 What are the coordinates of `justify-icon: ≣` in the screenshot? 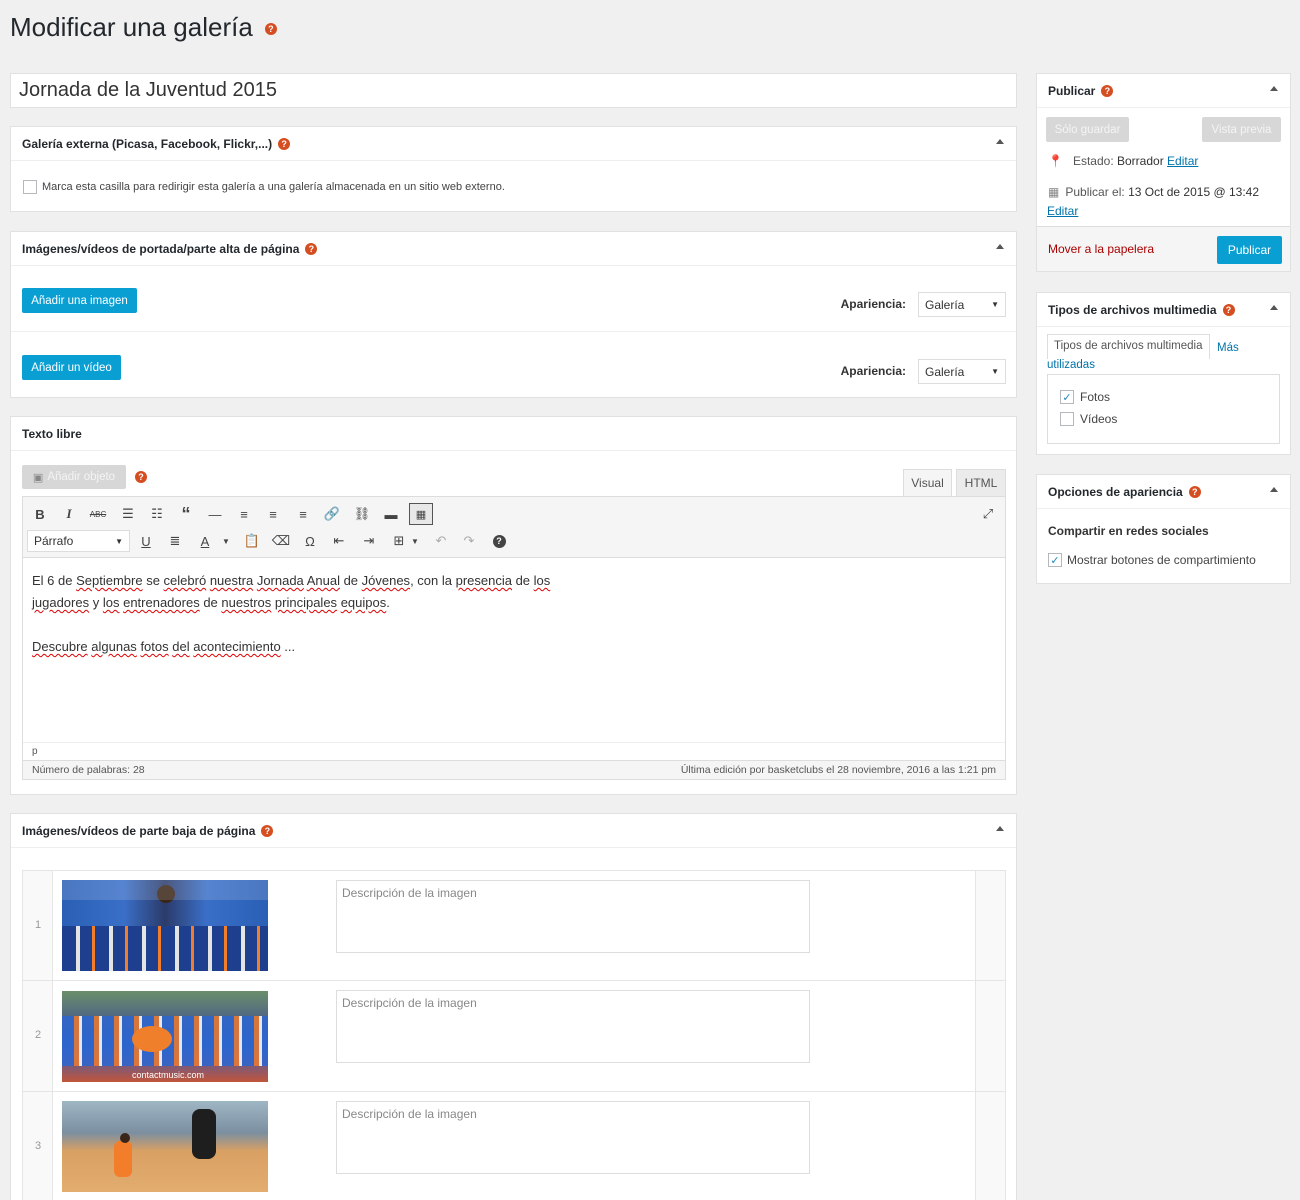 It's located at (175, 541).